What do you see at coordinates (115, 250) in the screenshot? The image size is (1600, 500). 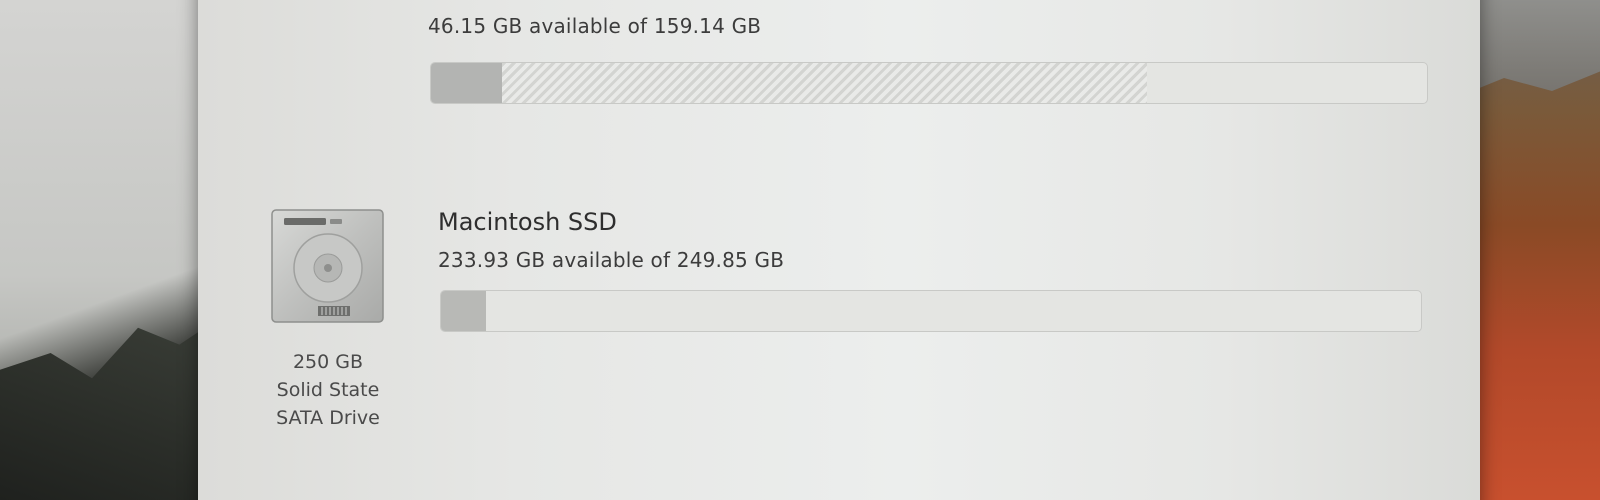 I see `desktop-wallpaper-left` at bounding box center [115, 250].